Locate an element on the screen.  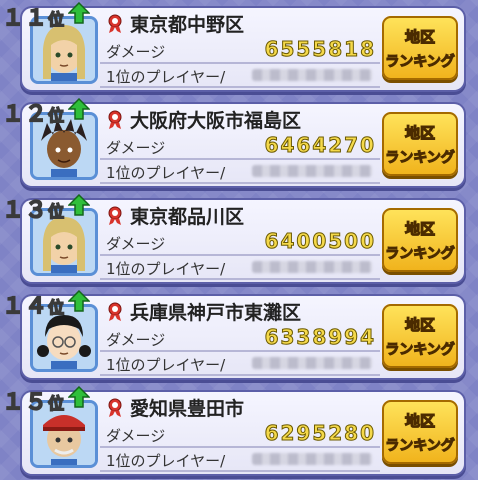
damage-value: 6555818 is located at coordinates (320, 49).